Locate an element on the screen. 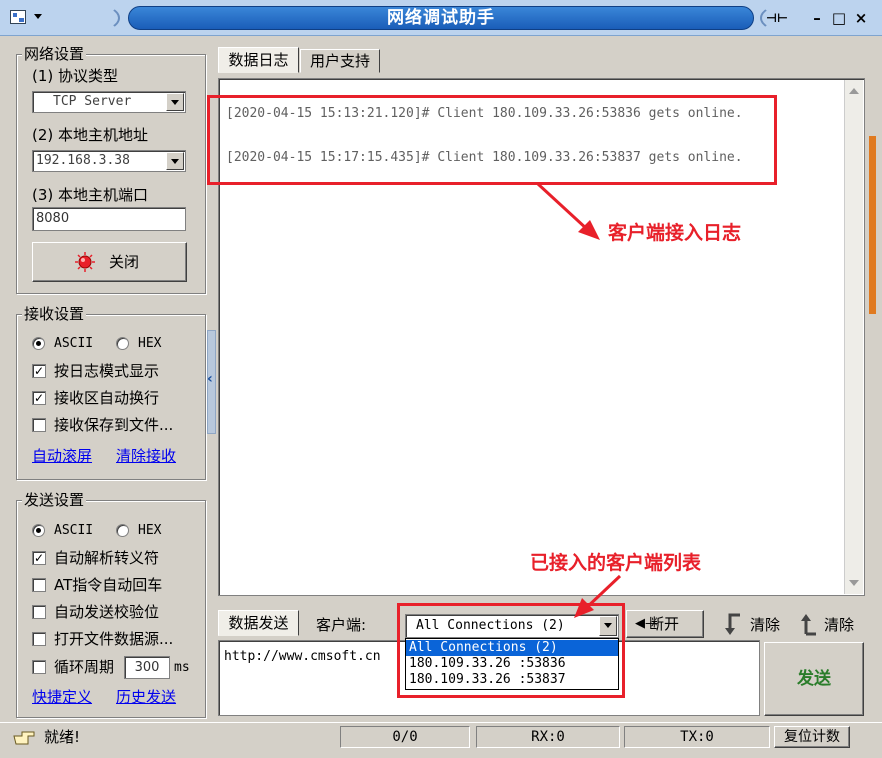 The height and width of the screenshot is (758, 882). save-to-file-checkbox is located at coordinates (39, 425).